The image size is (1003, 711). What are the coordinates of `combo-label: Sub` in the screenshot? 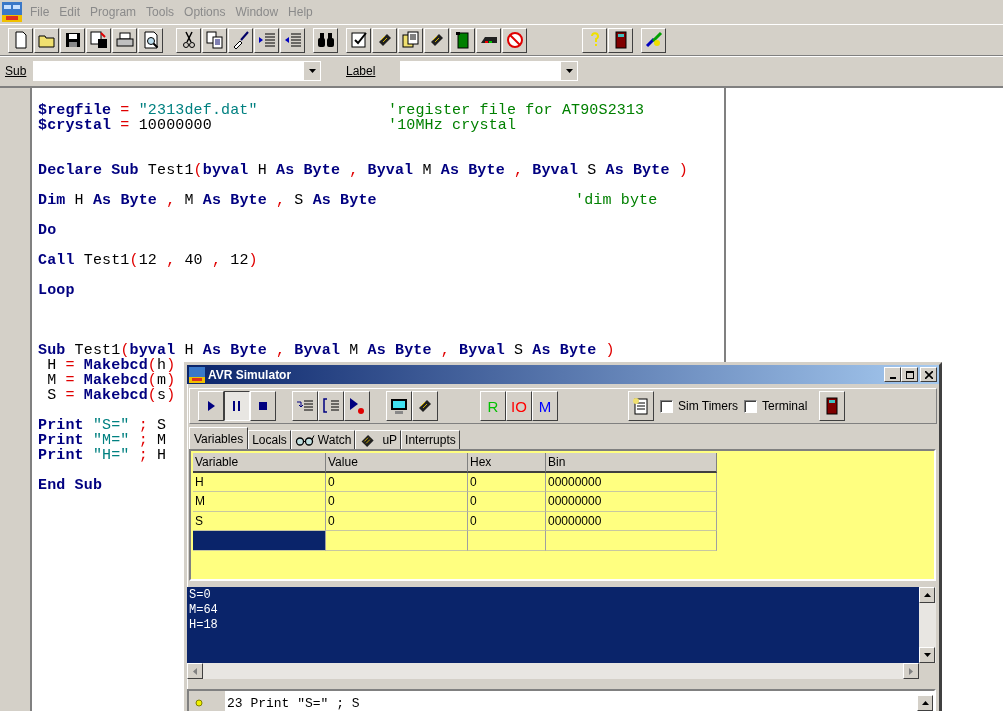 It's located at (16, 71).